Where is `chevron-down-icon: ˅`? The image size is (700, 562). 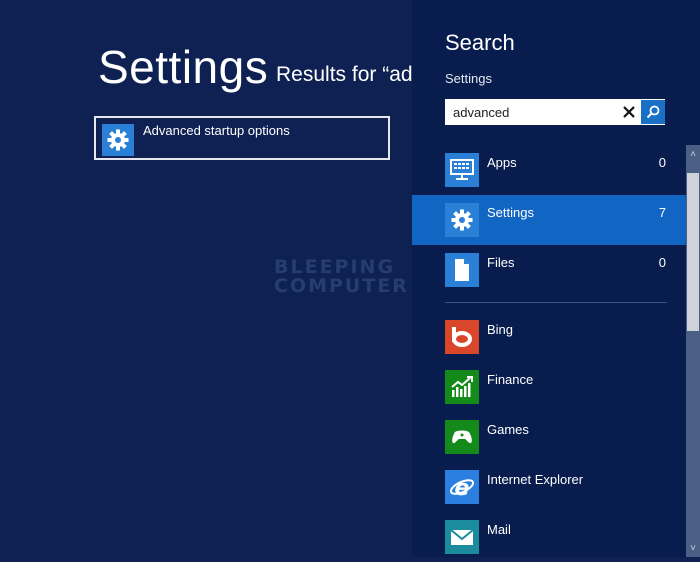 chevron-down-icon: ˅ is located at coordinates (693, 548).